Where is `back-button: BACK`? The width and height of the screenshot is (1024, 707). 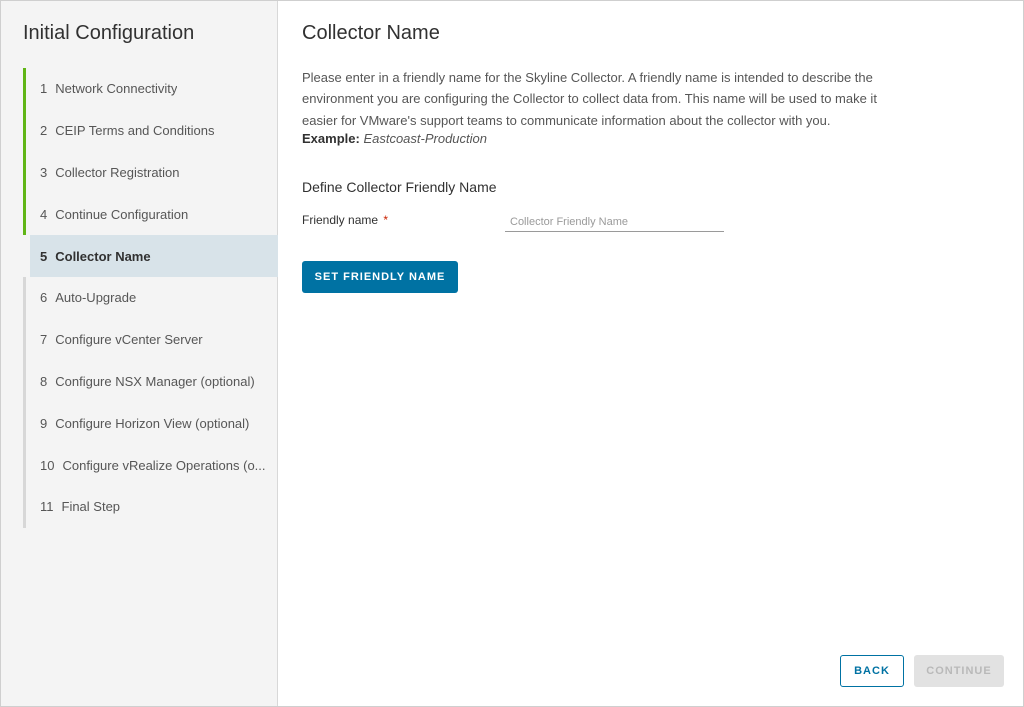 back-button: BACK is located at coordinates (872, 671).